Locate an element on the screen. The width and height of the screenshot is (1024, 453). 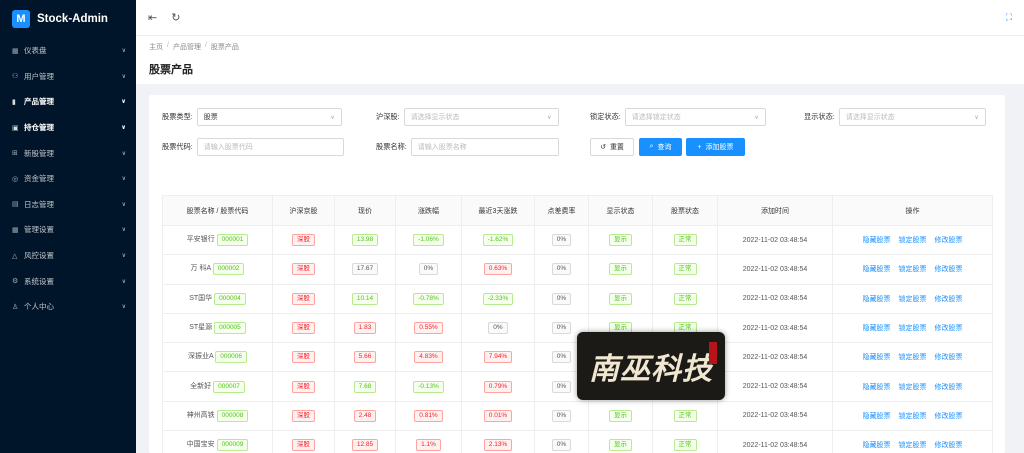
sidebar-item-dashboard: ▦ 仪表盘 ∨ is located at coordinates (68, 51).